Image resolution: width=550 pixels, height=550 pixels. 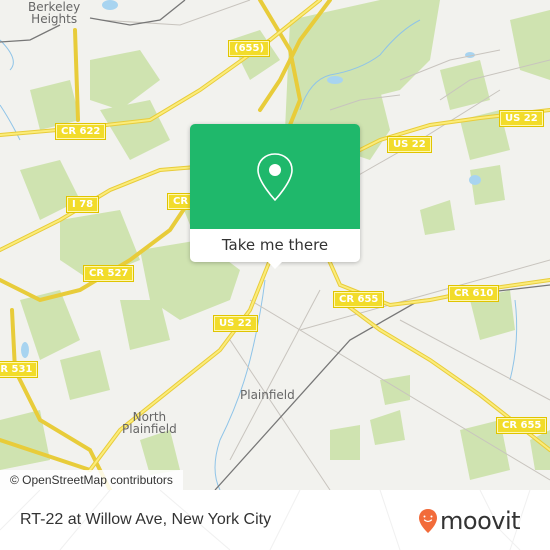 I want to click on road-shield-i-78: I 78, so click(x=82, y=204).